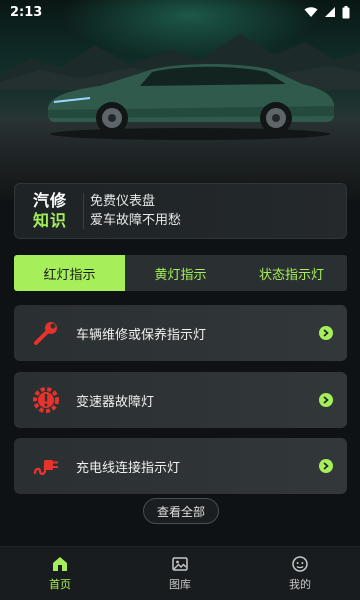 The width and height of the screenshot is (360, 600). Describe the element at coordinates (49, 200) in the screenshot. I see `promo-title-line1: 汽修` at that location.